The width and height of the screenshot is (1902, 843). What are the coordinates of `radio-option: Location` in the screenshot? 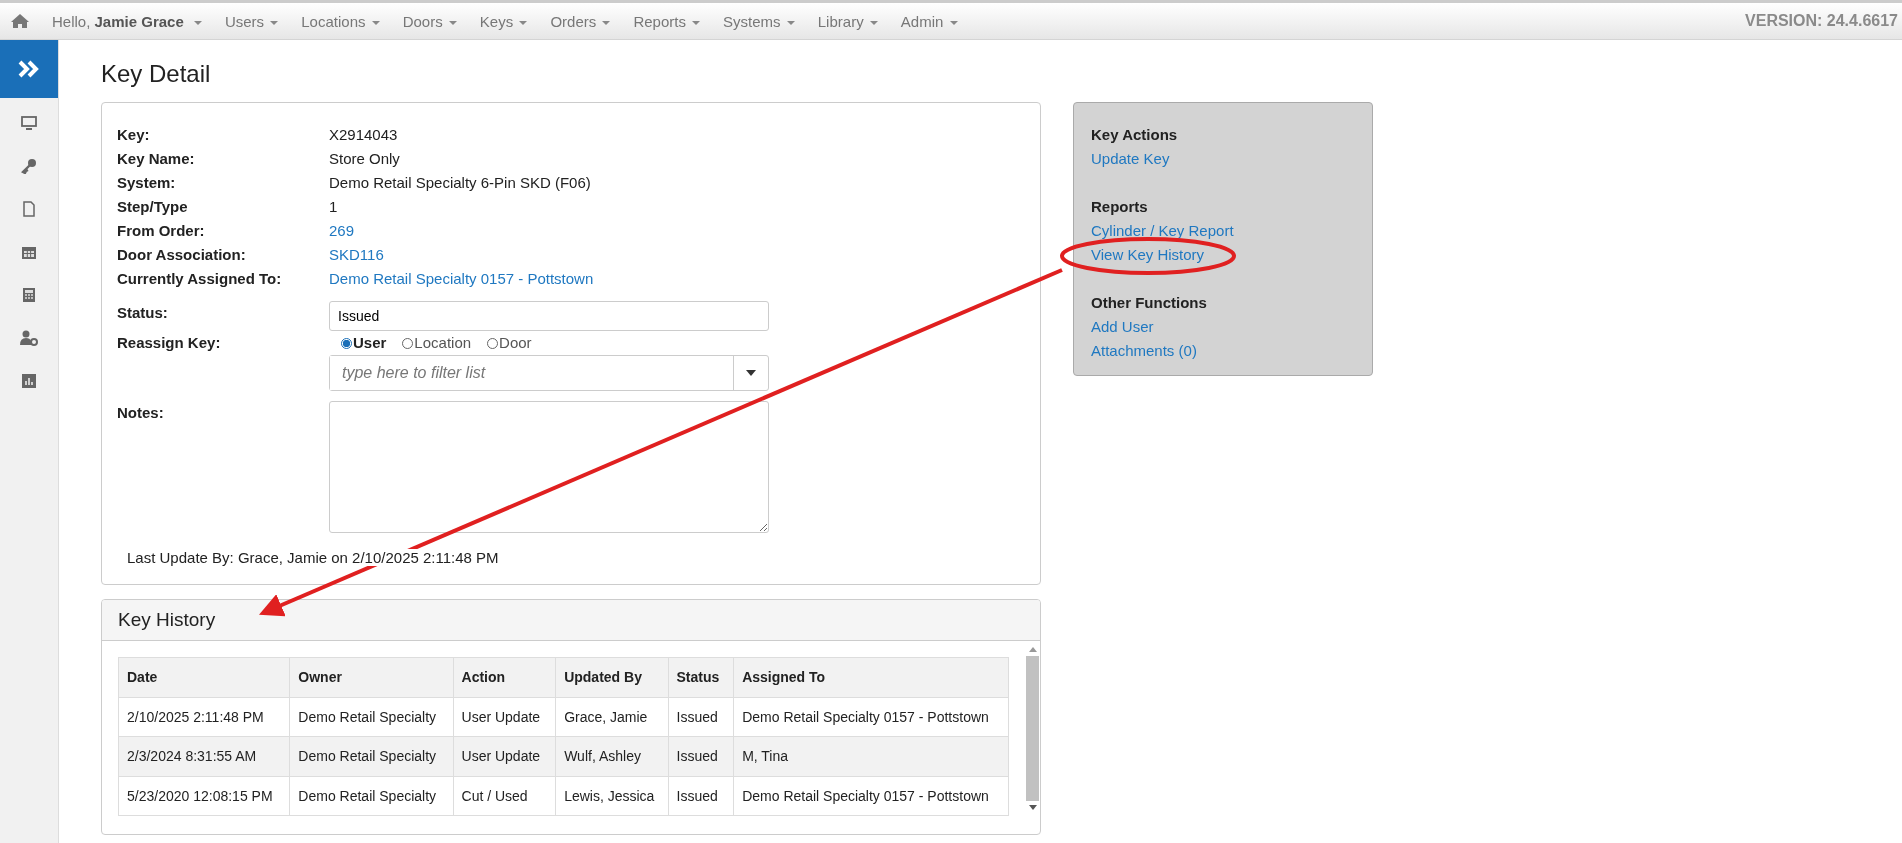 It's located at (437, 343).